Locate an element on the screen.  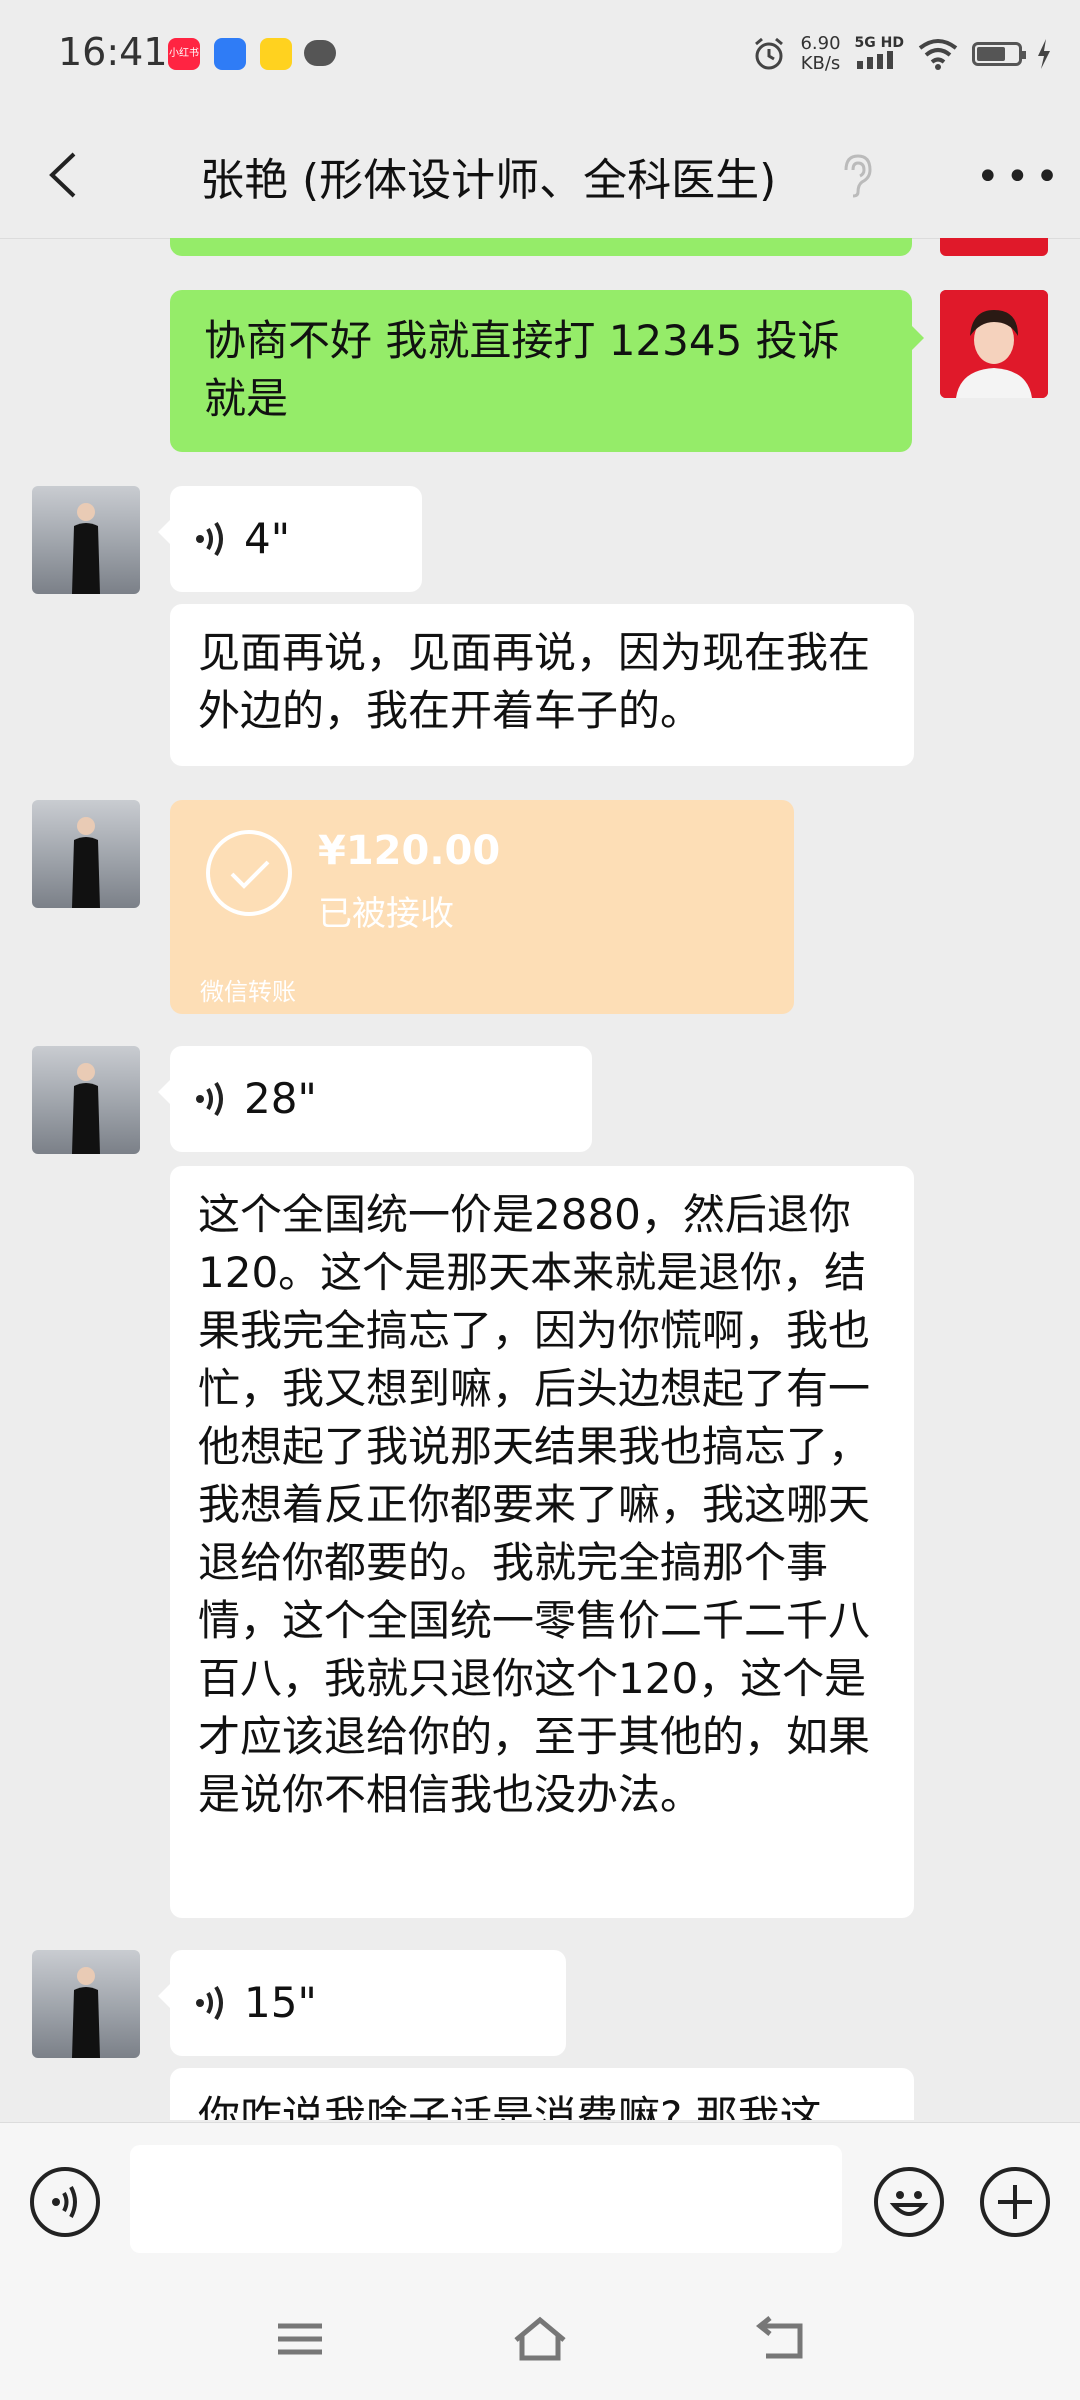
alarm-icon is located at coordinates (769, 53).